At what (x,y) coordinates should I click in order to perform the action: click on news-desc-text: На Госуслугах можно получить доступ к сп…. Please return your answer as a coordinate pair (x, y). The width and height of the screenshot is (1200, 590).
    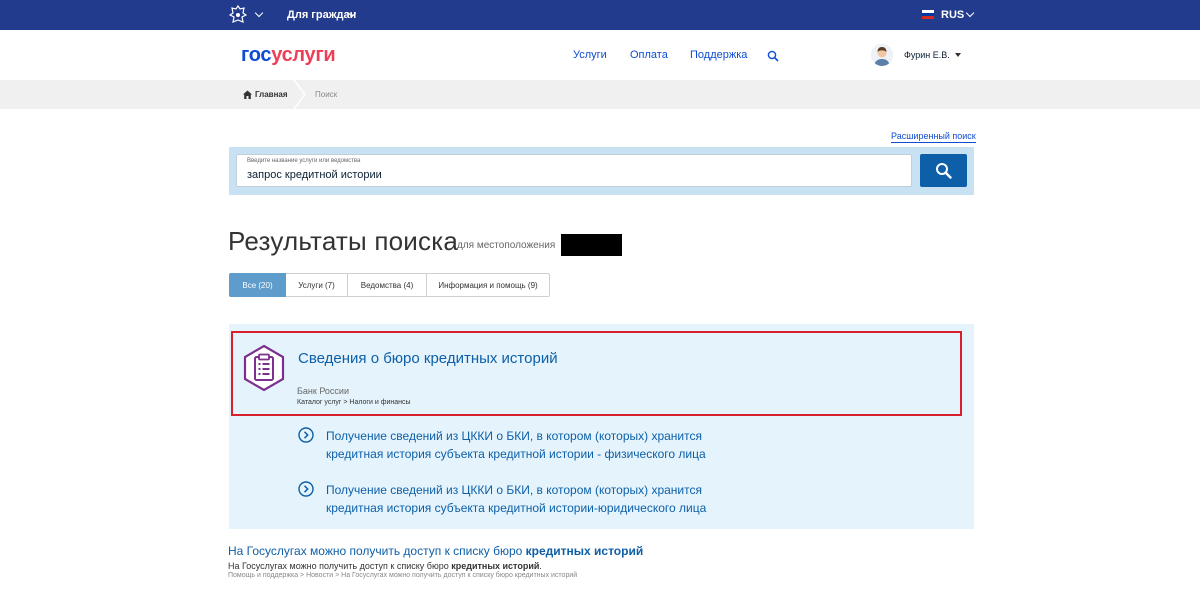
    Looking at the image, I should click on (340, 566).